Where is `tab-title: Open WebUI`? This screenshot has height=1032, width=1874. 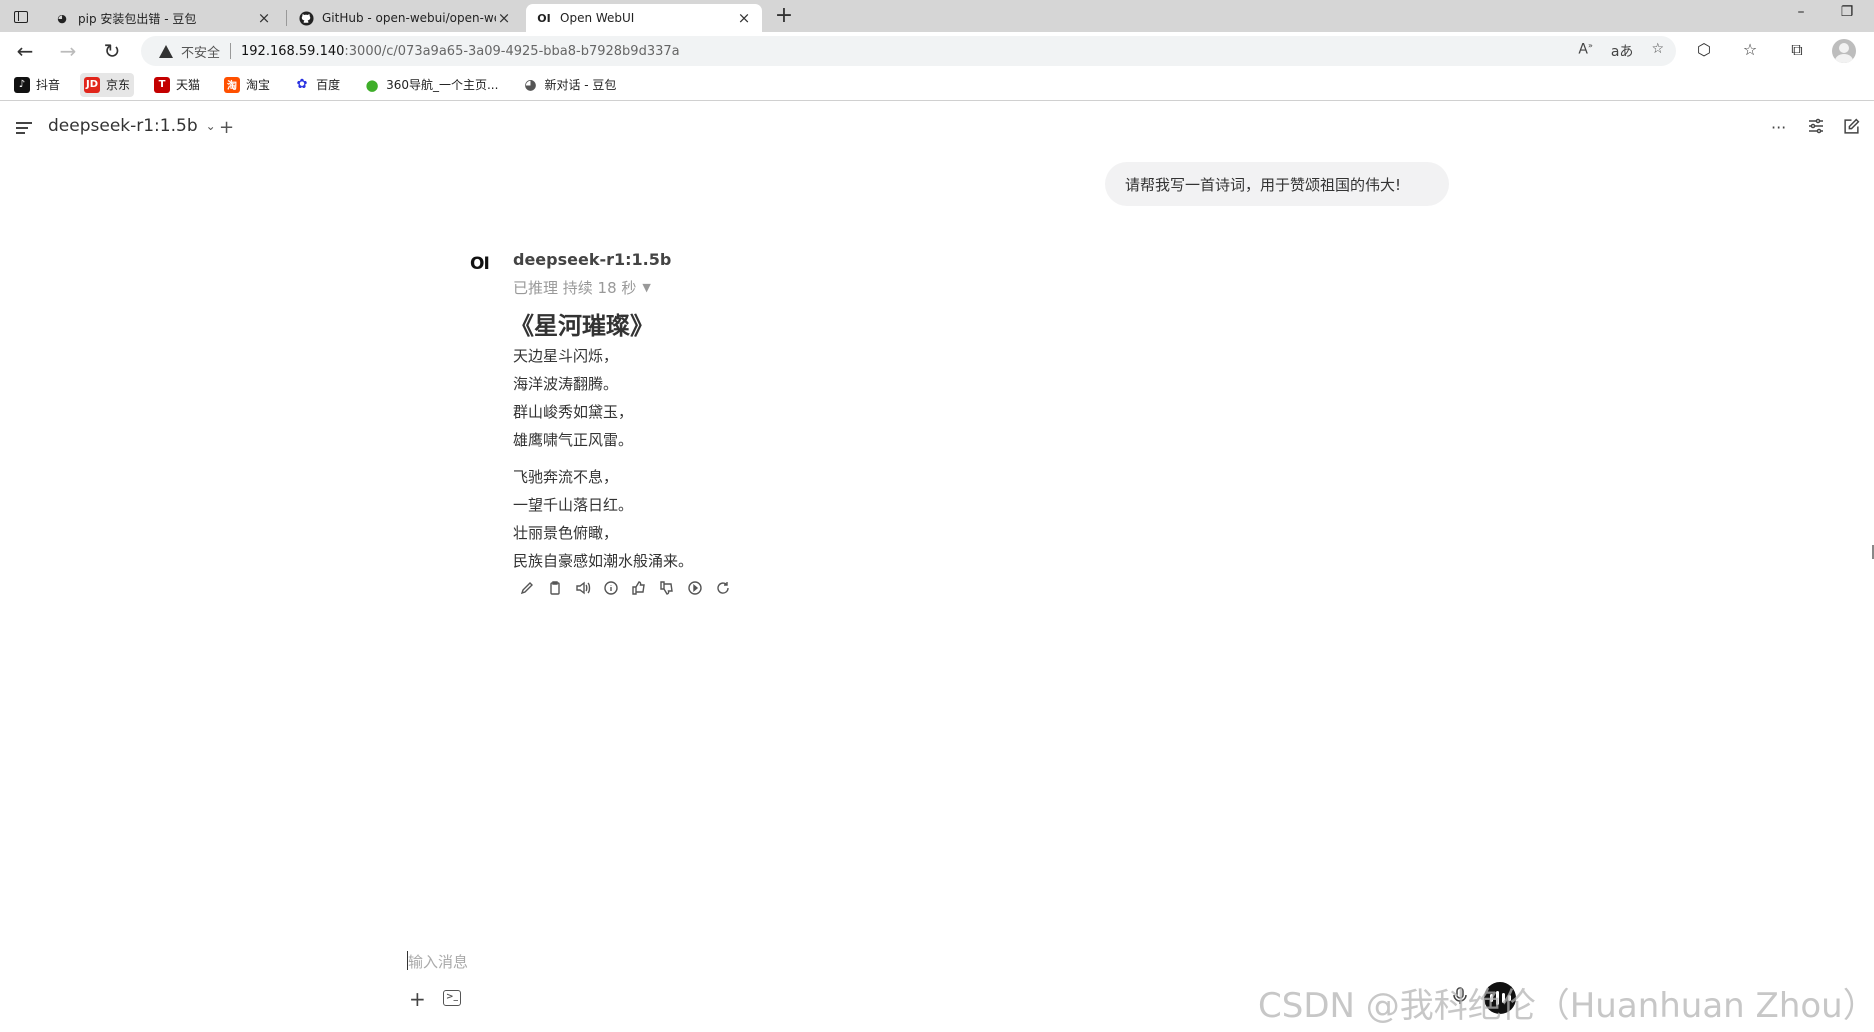
tab-title: Open WebUI is located at coordinates (597, 18).